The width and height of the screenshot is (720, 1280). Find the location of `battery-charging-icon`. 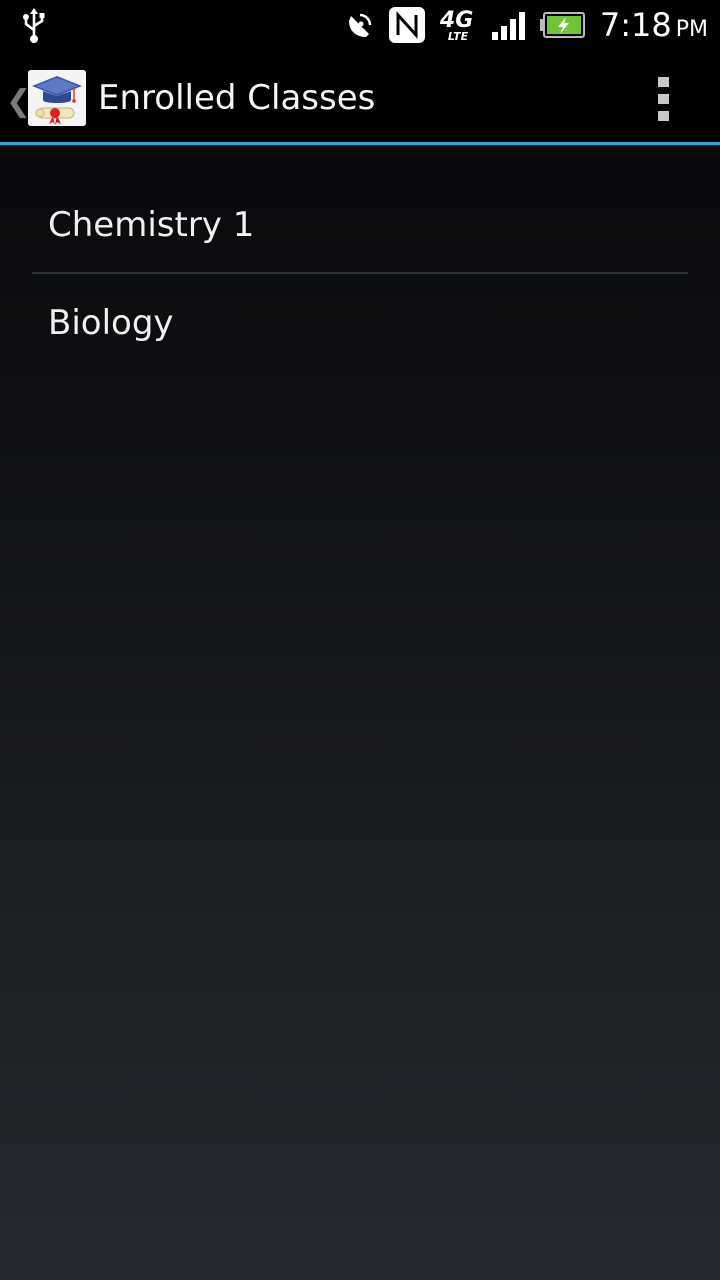

battery-charging-icon is located at coordinates (562, 25).